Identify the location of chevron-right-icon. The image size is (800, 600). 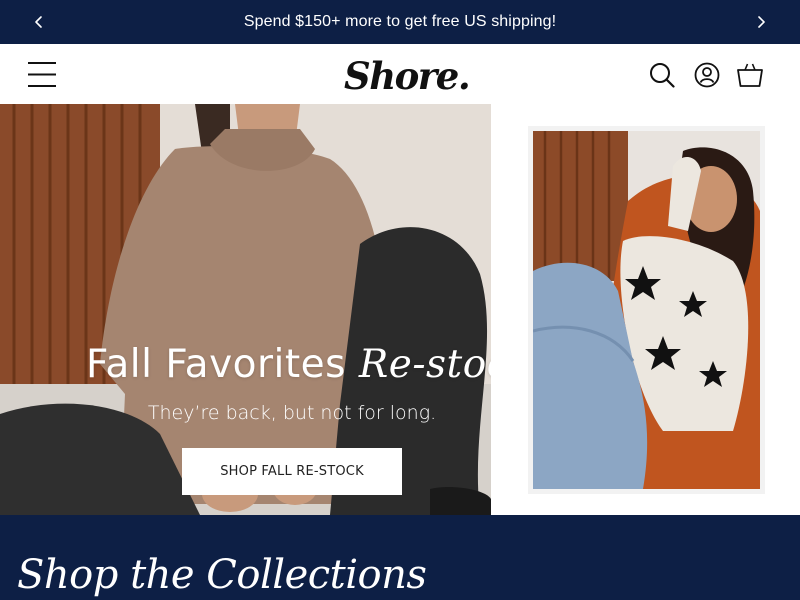
(761, 22).